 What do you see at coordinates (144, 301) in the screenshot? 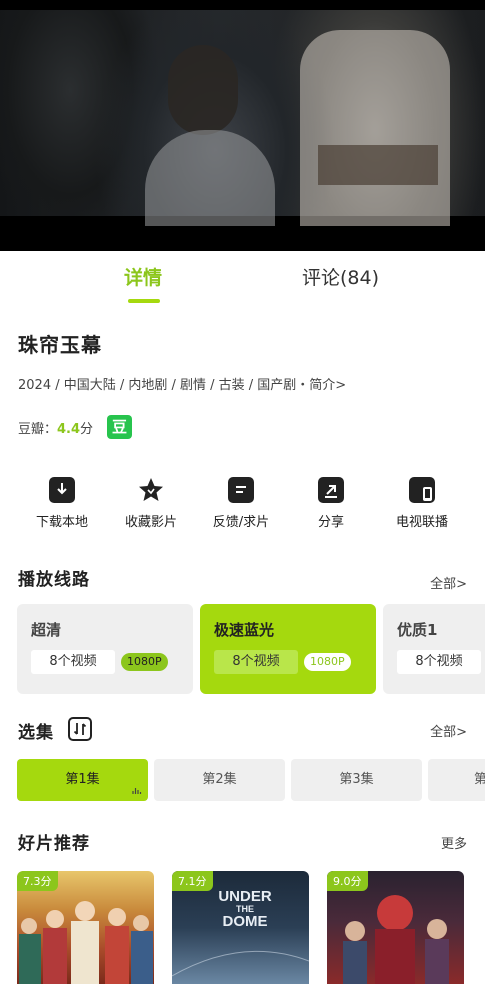
I see `tab-indicator` at bounding box center [144, 301].